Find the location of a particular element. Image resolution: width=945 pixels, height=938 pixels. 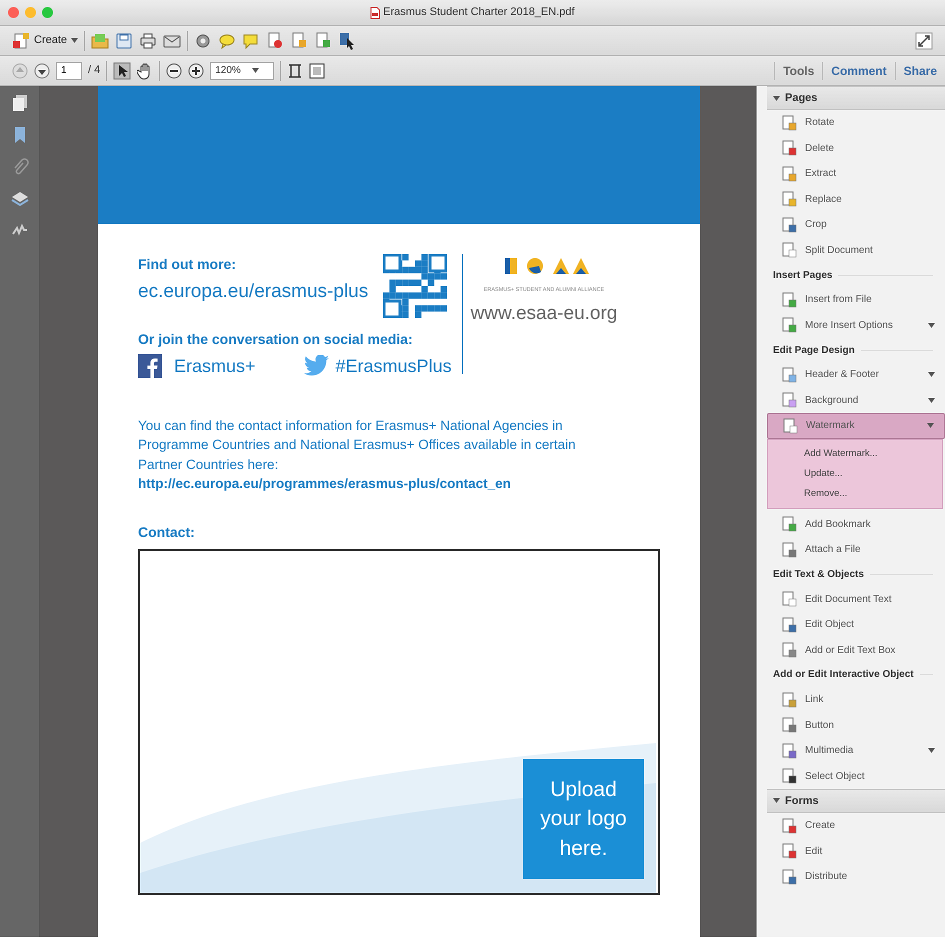

section-heading: Edit Text & Objects is located at coordinates (856, 574).